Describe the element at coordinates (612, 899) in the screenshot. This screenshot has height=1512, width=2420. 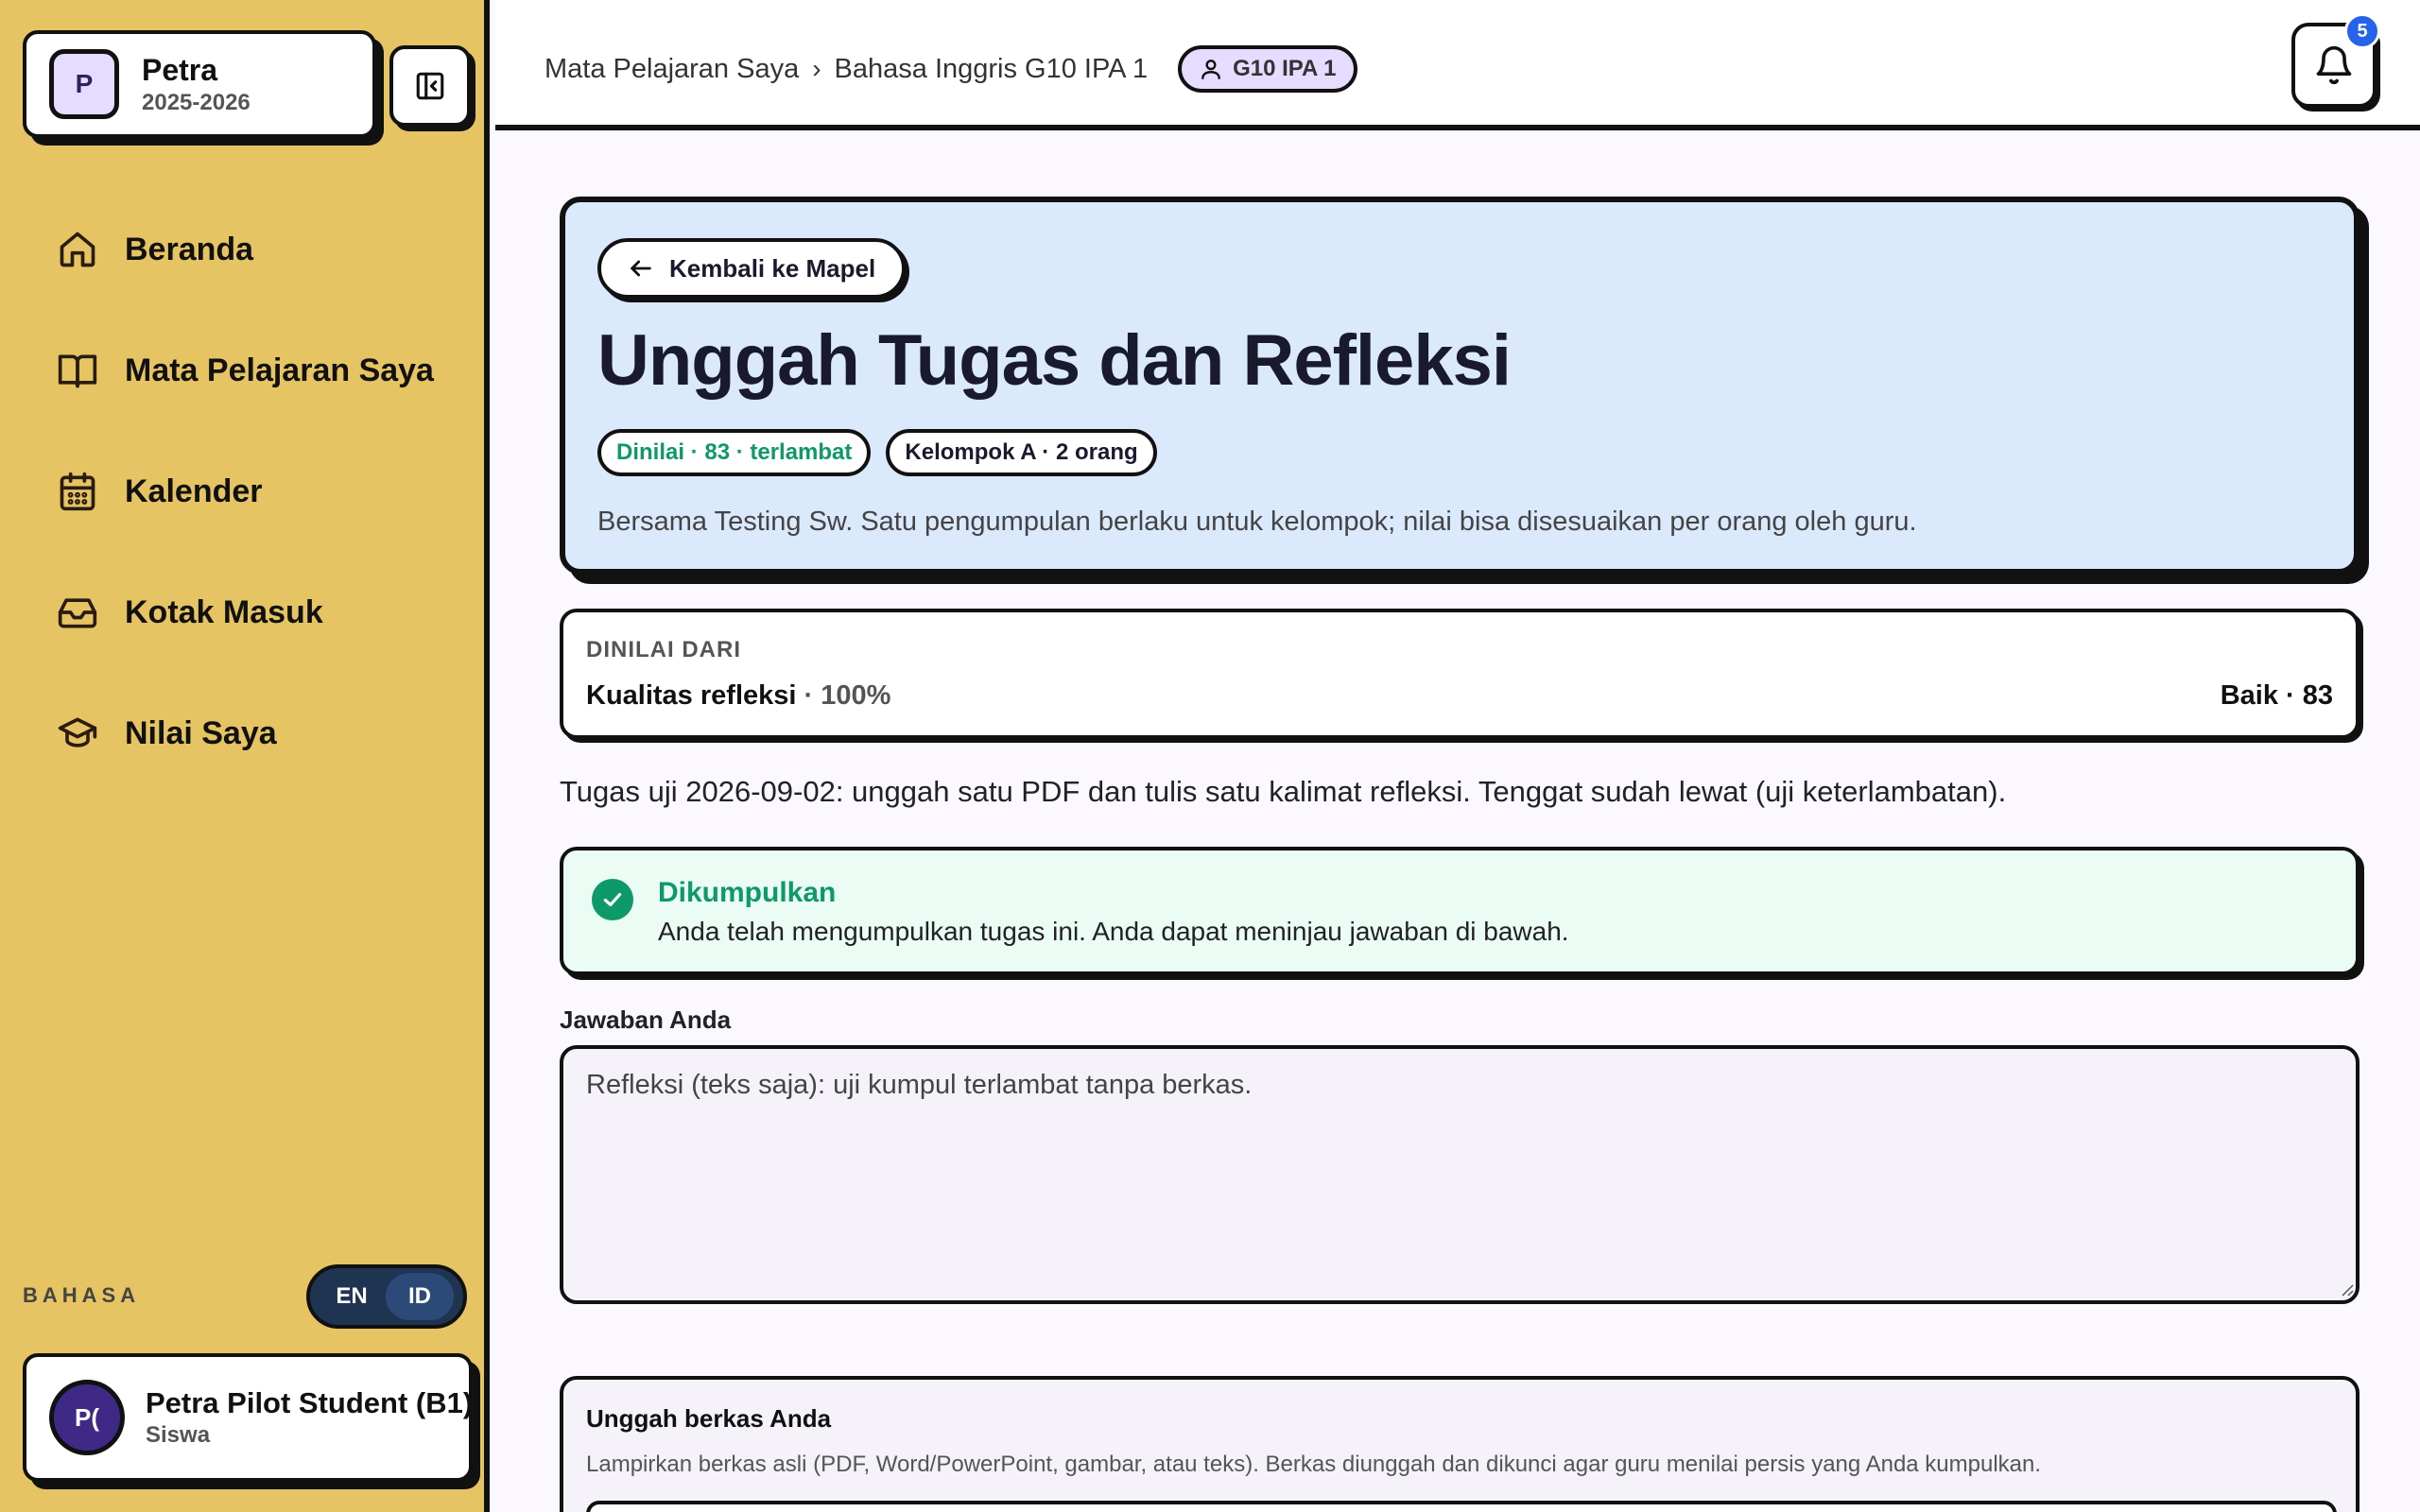
I see `check-circle-icon` at that location.